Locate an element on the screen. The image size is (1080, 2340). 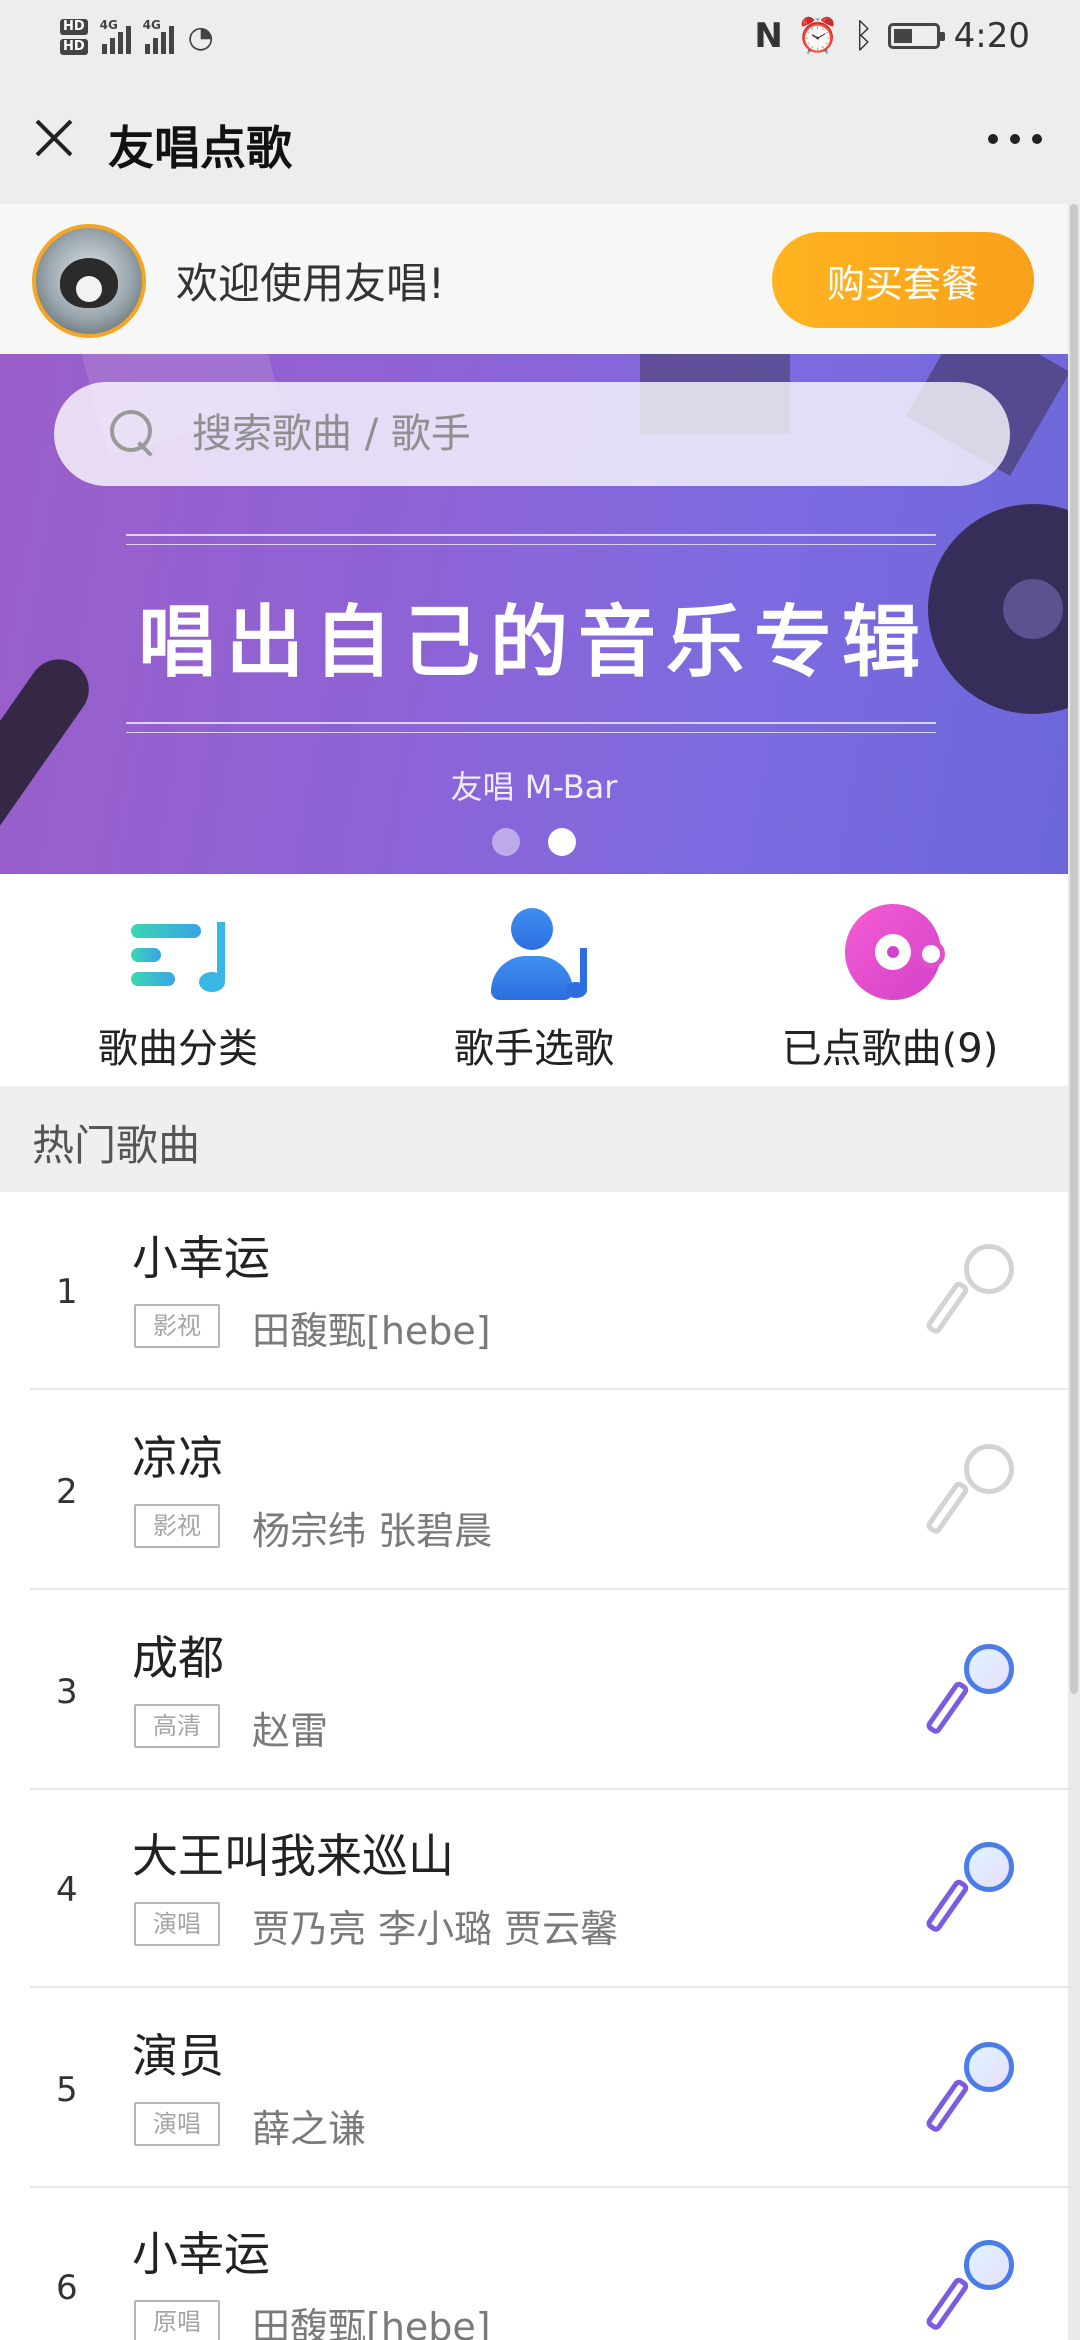
song-artist: 杨宗纬 张碧晨 is located at coordinates (372, 1531).